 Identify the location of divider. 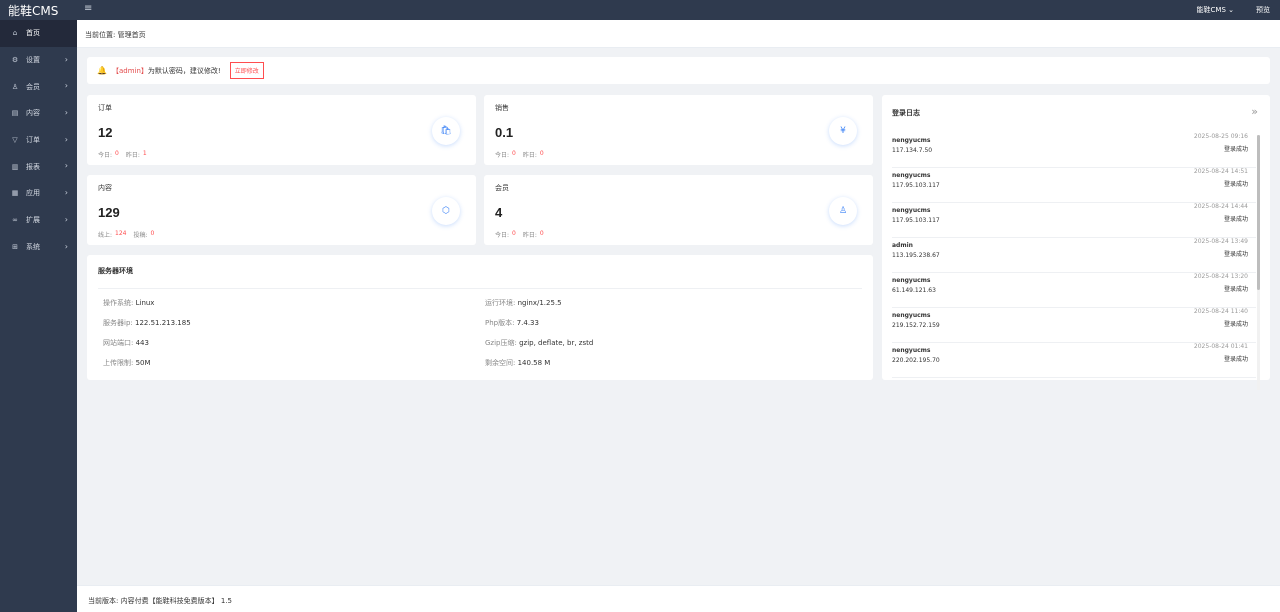
(480, 288).